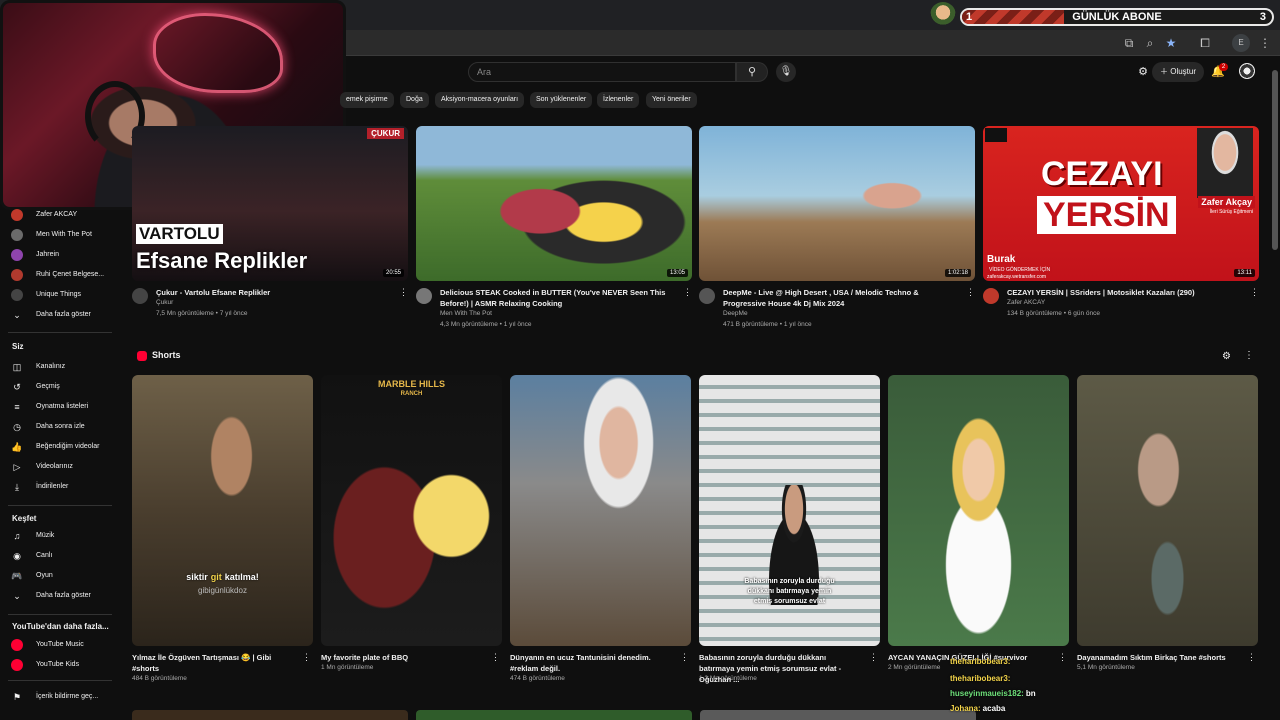 The width and height of the screenshot is (1280, 720). What do you see at coordinates (60, 680) in the screenshot?
I see `sidebar-divider` at bounding box center [60, 680].